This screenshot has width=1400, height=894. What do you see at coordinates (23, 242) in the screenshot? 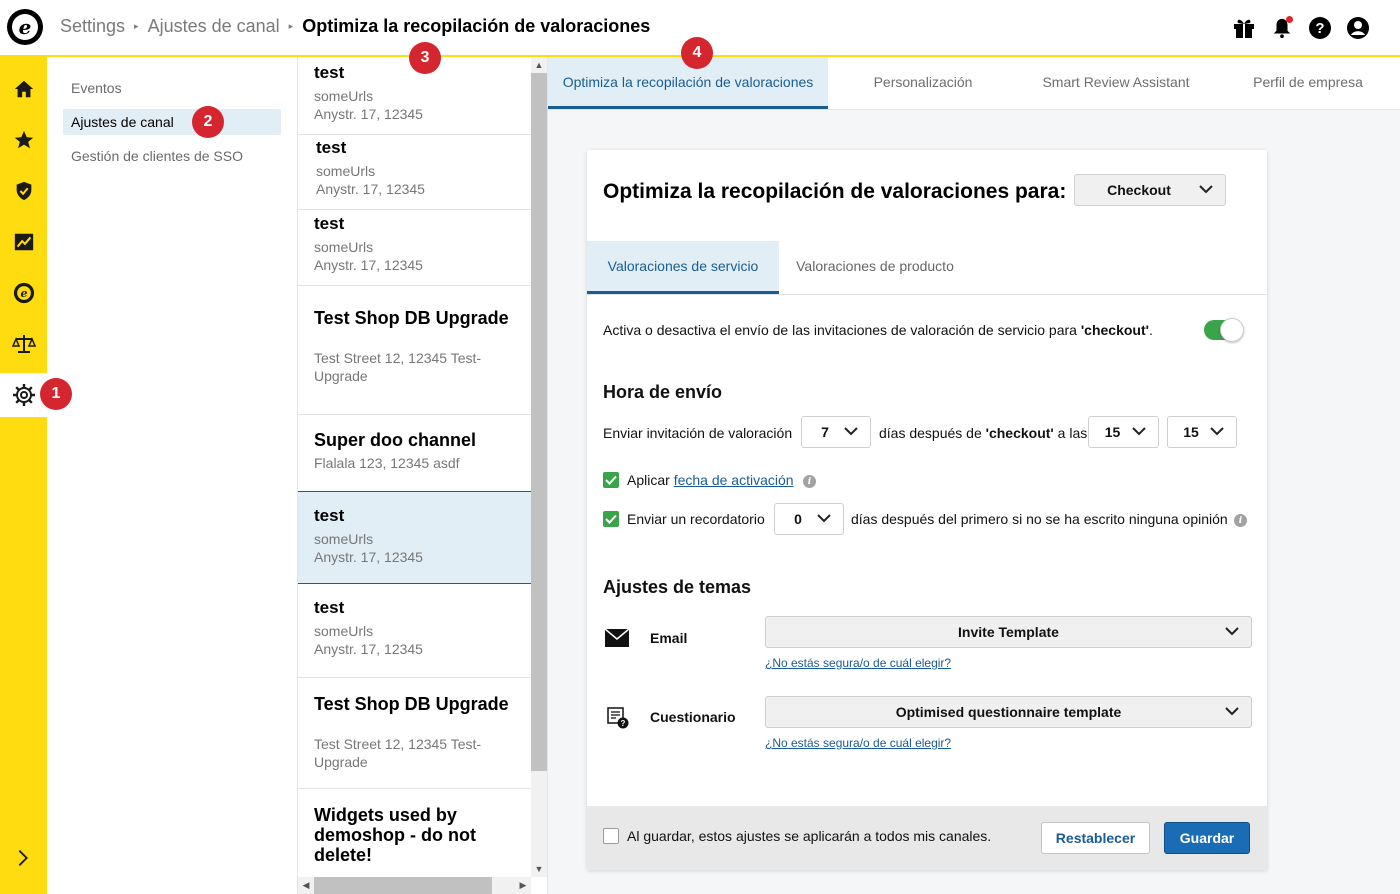
I see `chart-icon` at bounding box center [23, 242].